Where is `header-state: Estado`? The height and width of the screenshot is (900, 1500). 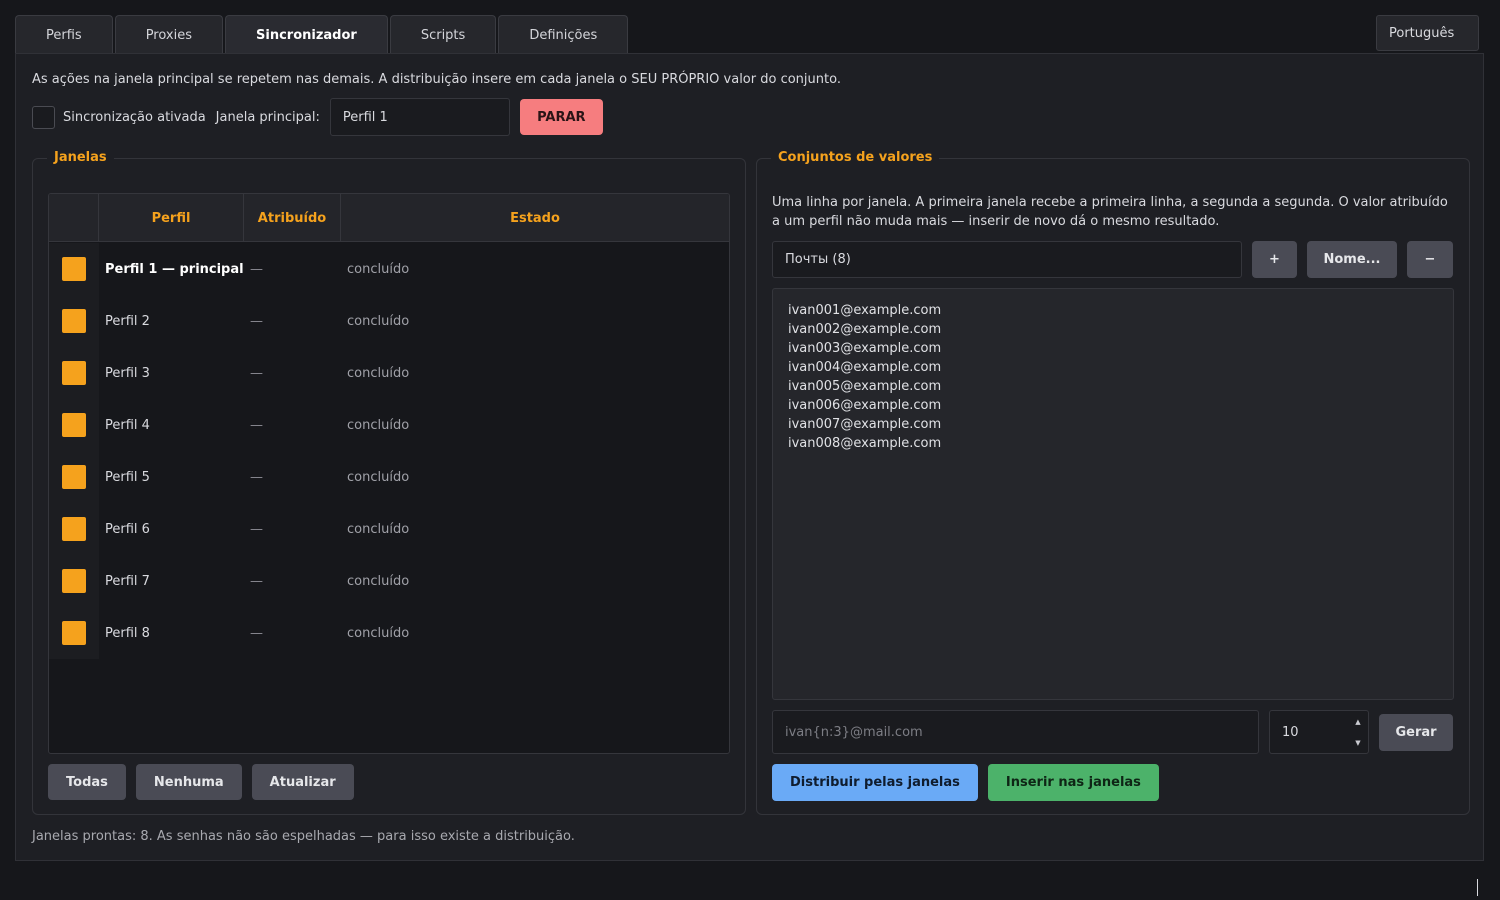
header-state: Estado is located at coordinates (535, 218).